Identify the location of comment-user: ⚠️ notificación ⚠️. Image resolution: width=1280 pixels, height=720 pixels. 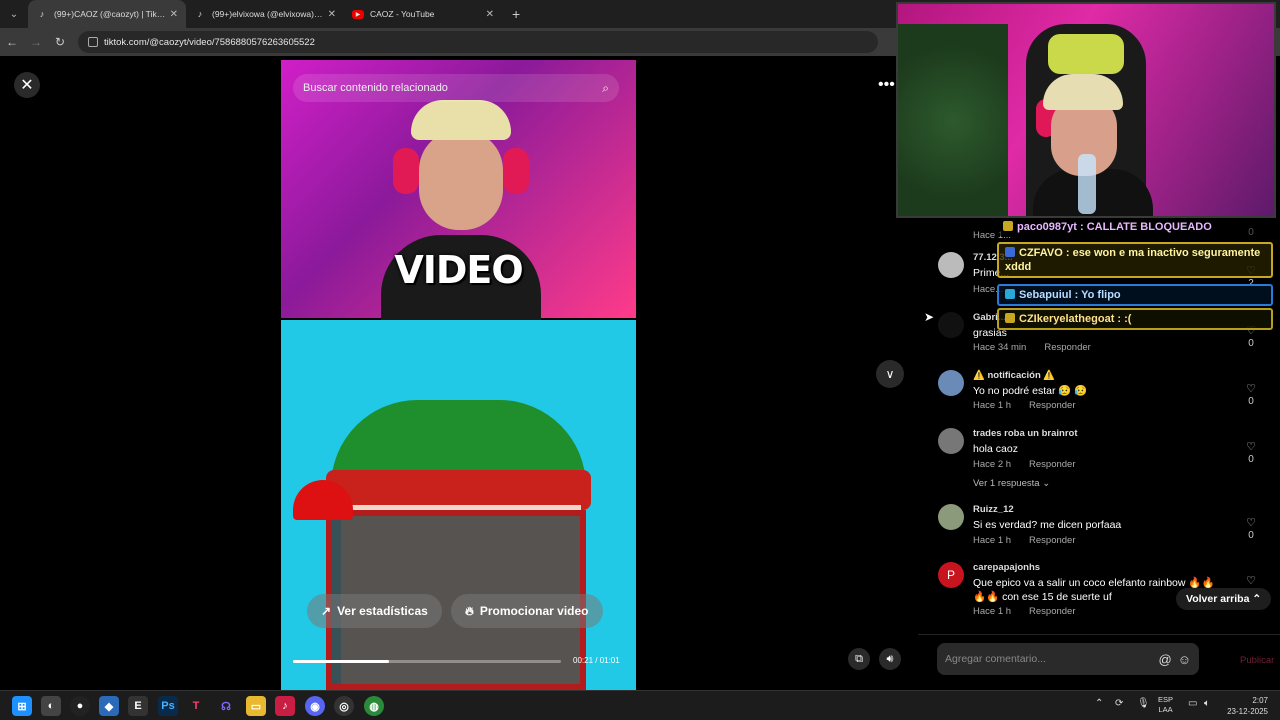
(1014, 375).